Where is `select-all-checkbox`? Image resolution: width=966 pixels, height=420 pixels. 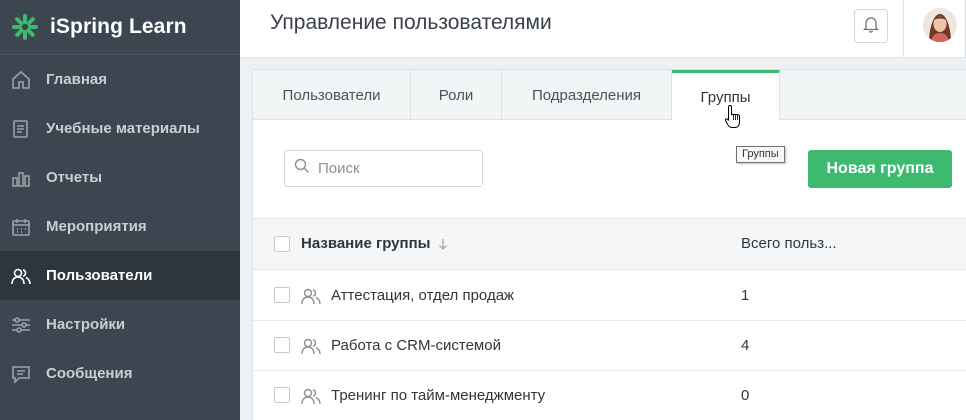 select-all-checkbox is located at coordinates (282, 244).